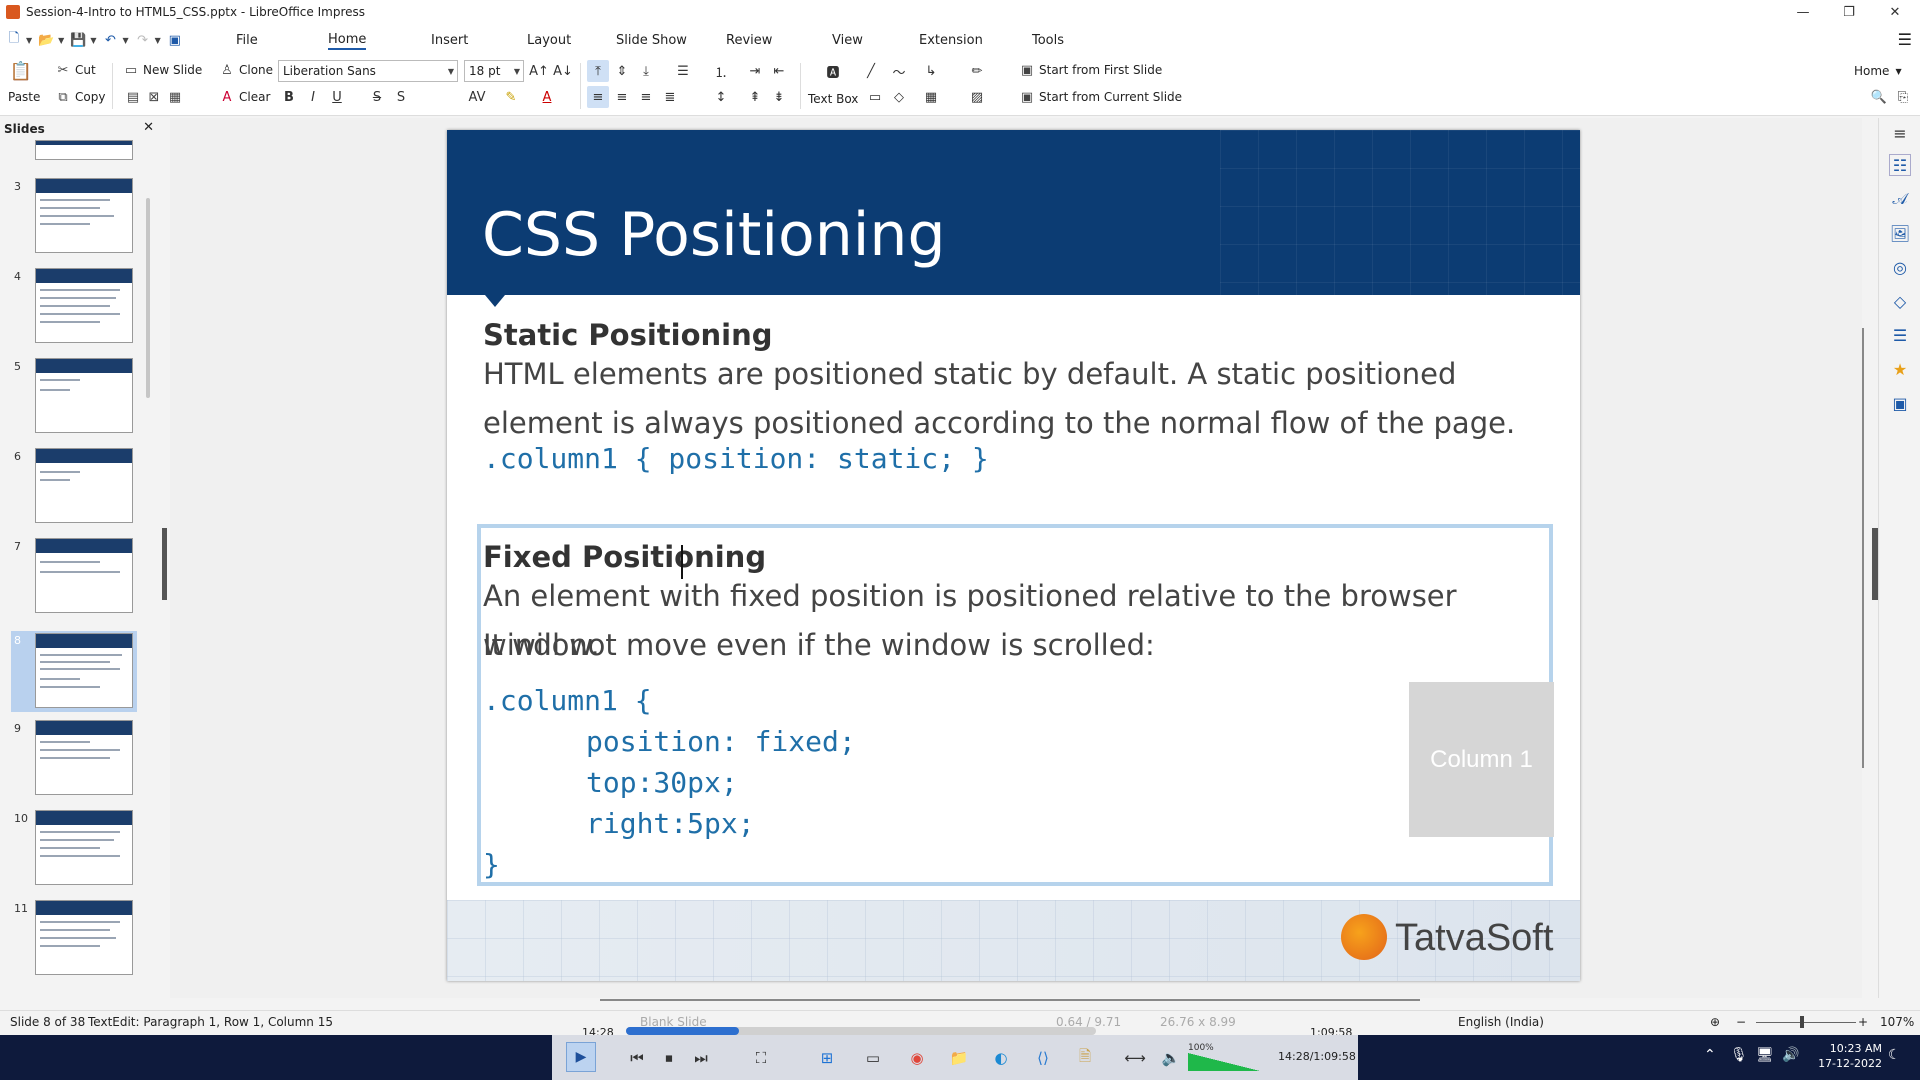  What do you see at coordinates (1863, 1022) in the screenshot?
I see `zoom-in-button: +` at bounding box center [1863, 1022].